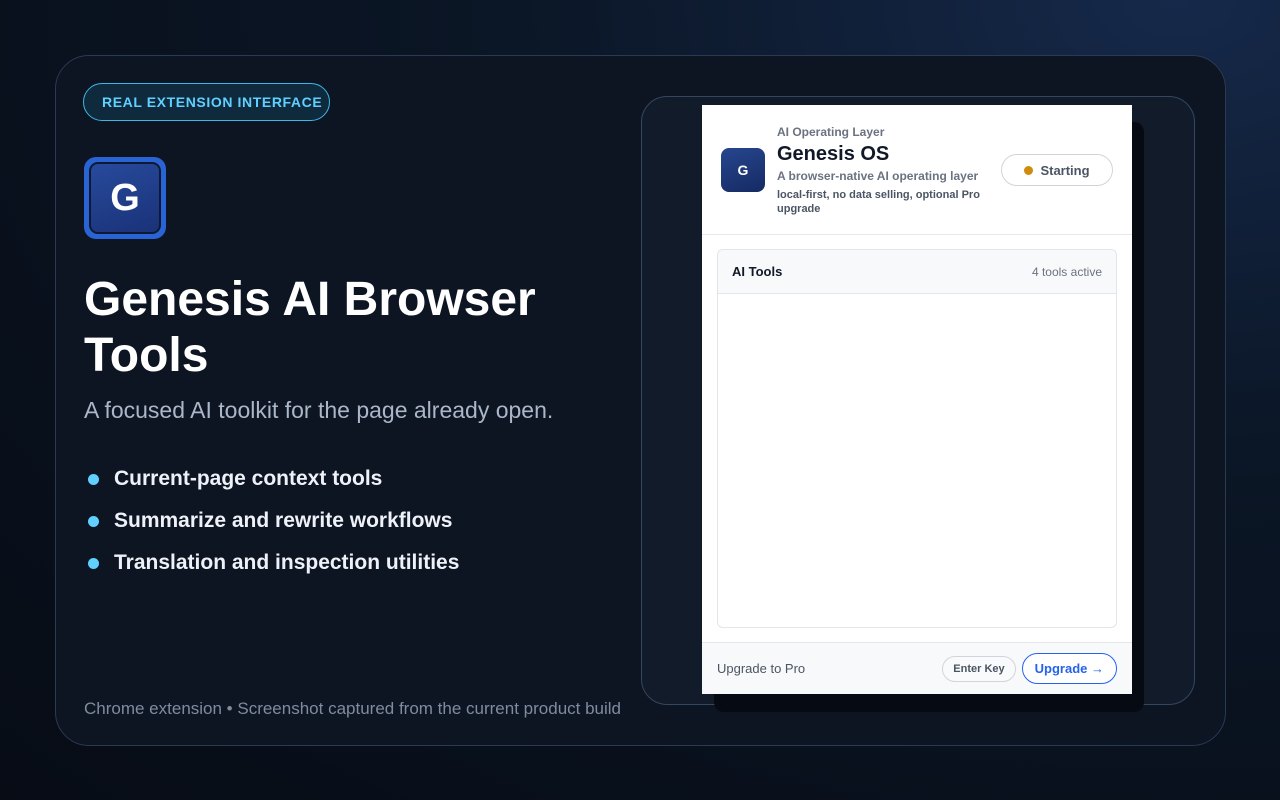  What do you see at coordinates (1066, 271) in the screenshot?
I see `tools-count: 4 tools active` at bounding box center [1066, 271].